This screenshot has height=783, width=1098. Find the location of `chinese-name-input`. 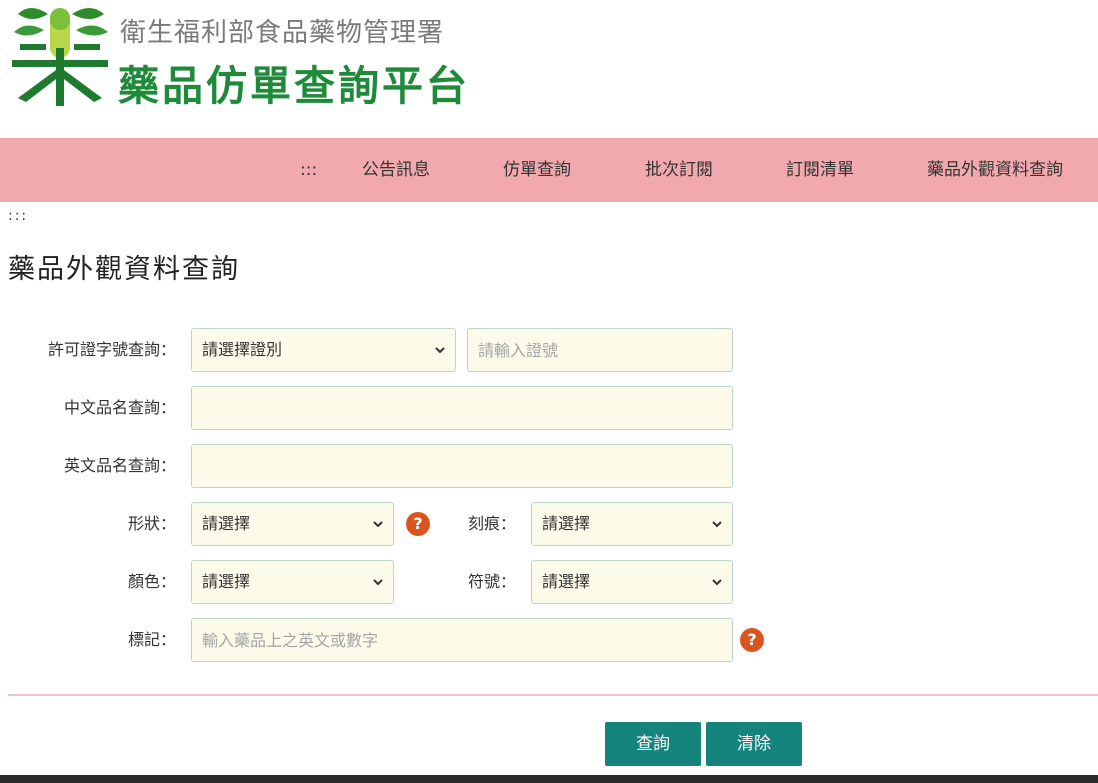

chinese-name-input is located at coordinates (462, 408).